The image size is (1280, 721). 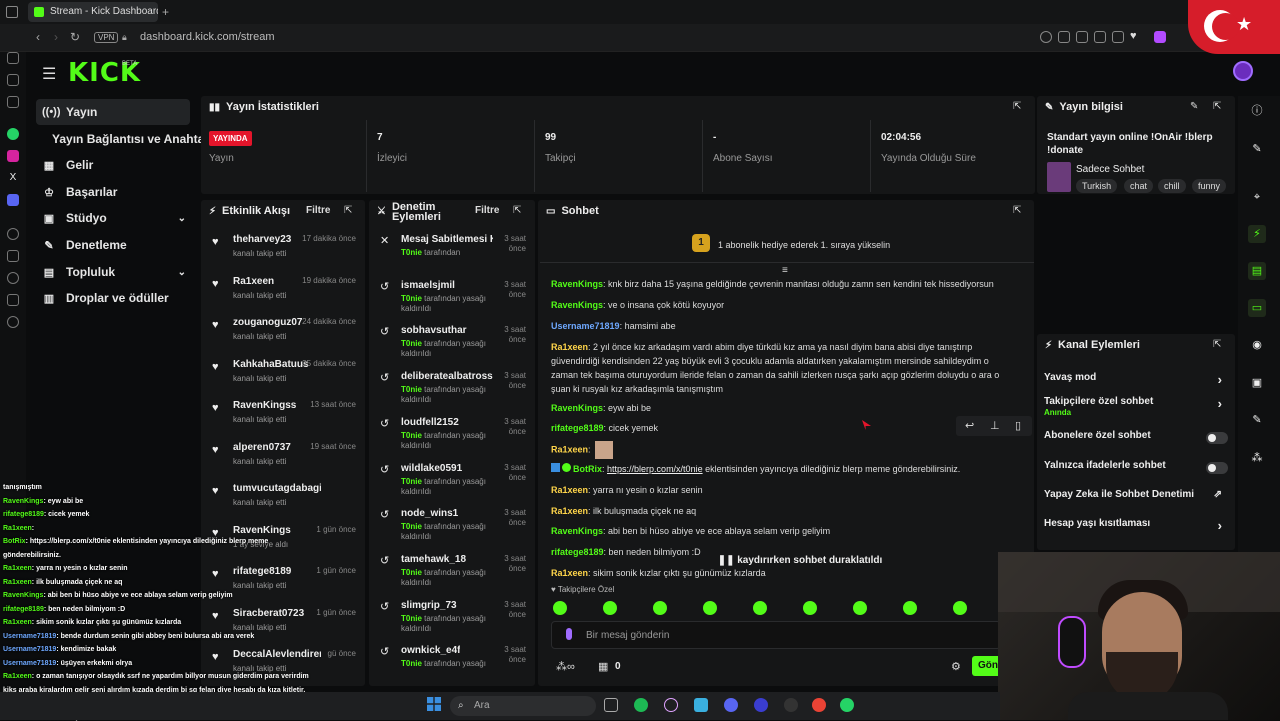 I want to click on camera-icon, so click(x=1064, y=37).